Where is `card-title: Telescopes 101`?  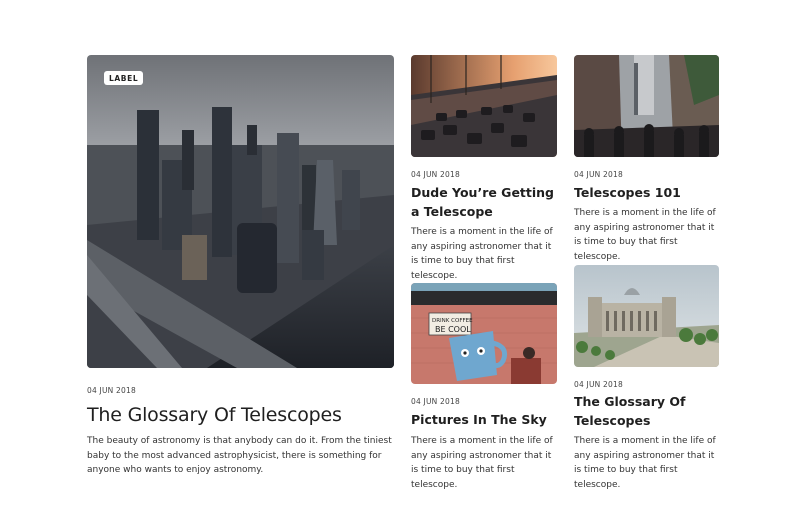
card-title: Telescopes 101 is located at coordinates (649, 192).